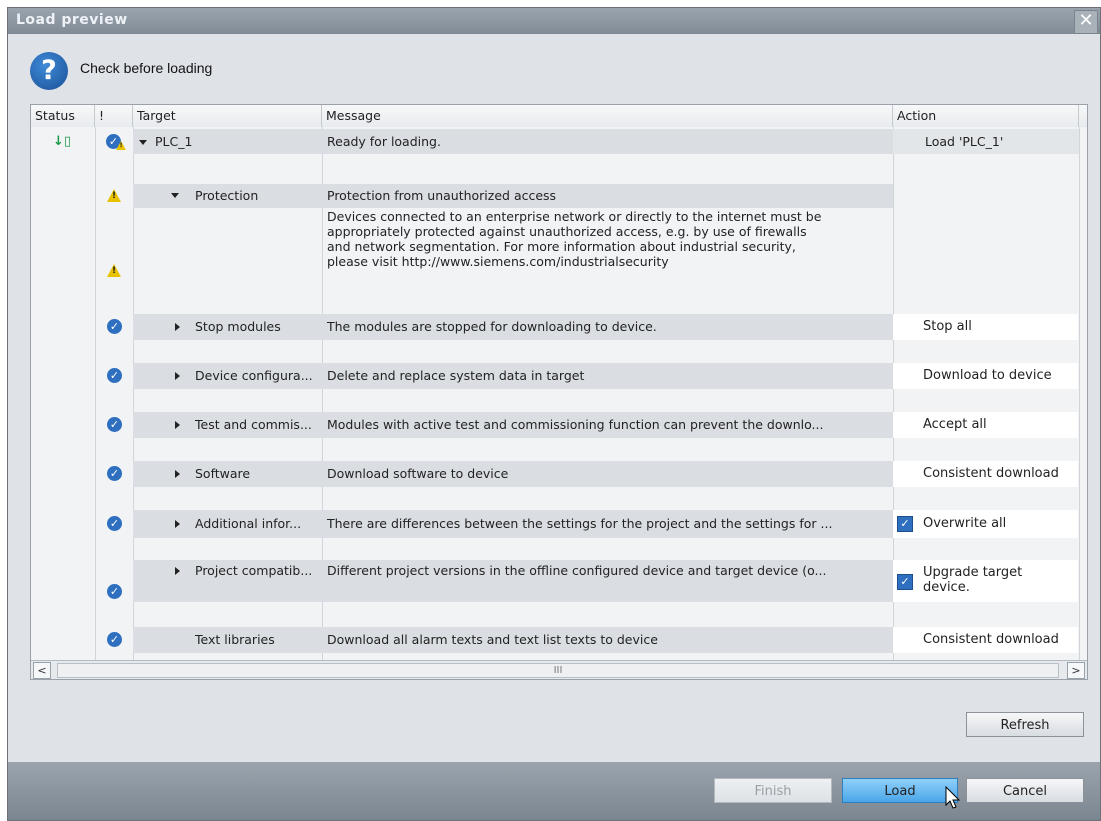  What do you see at coordinates (63, 116) in the screenshot?
I see `column-header-status: Status` at bounding box center [63, 116].